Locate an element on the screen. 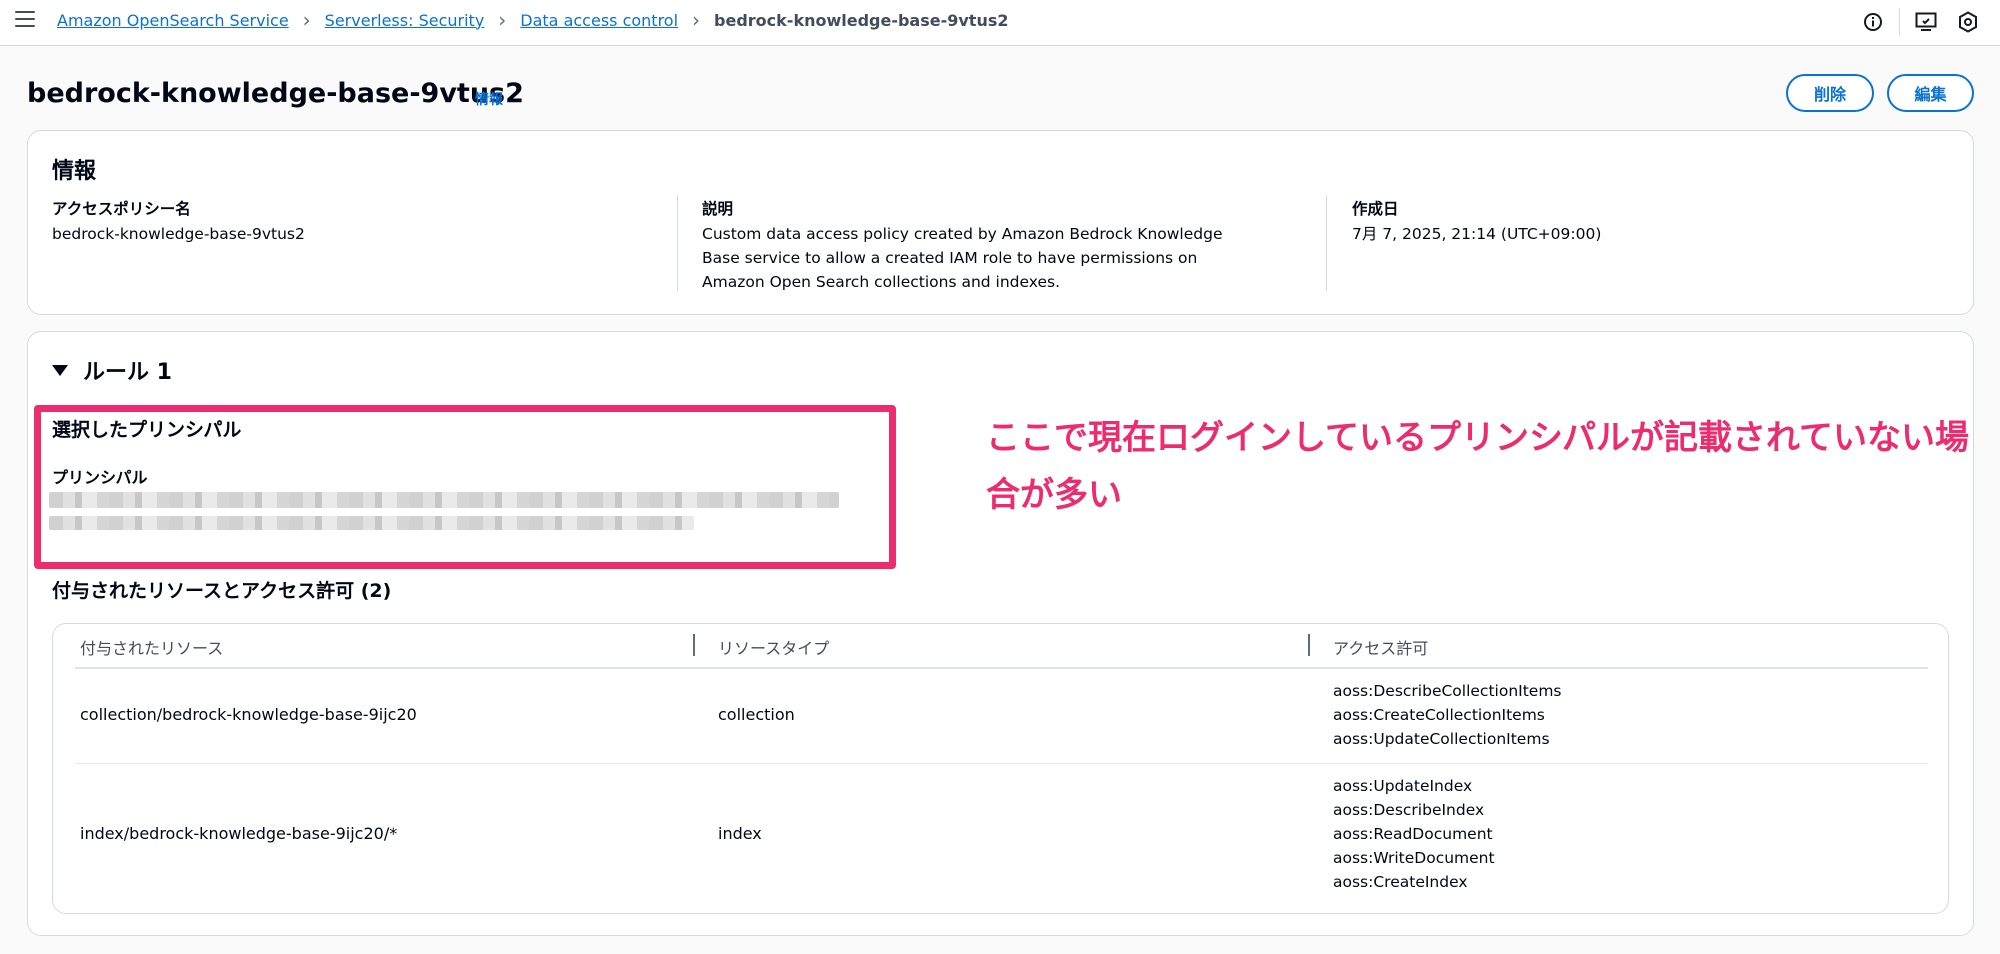 The height and width of the screenshot is (954, 2000). divider is located at coordinates (1899, 22).